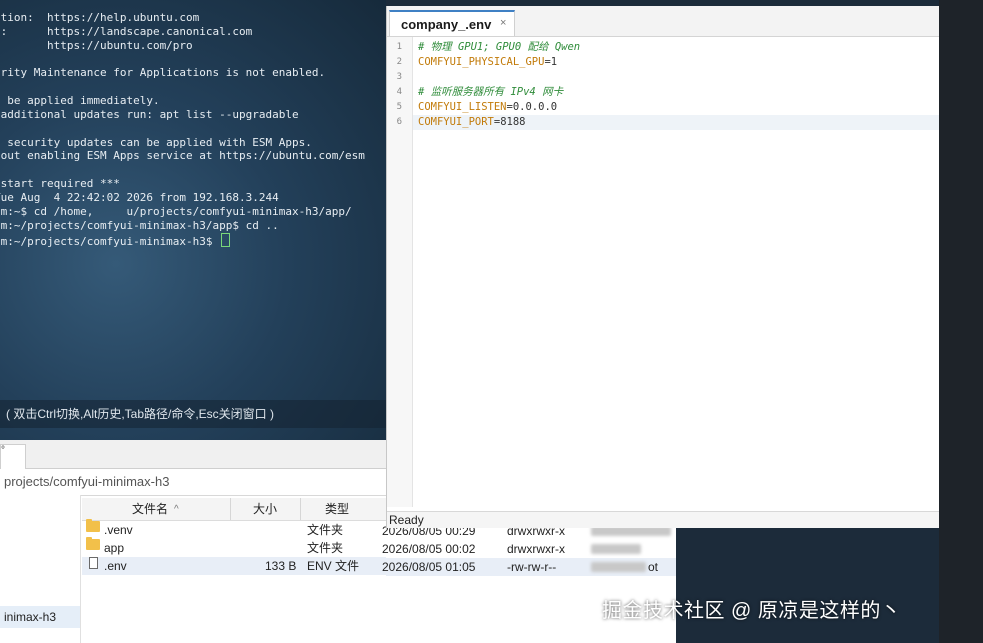 Image resolution: width=983 pixels, height=643 pixels. Describe the element at coordinates (663, 21) in the screenshot. I see `editor-tabbar: company_.env ×` at that location.